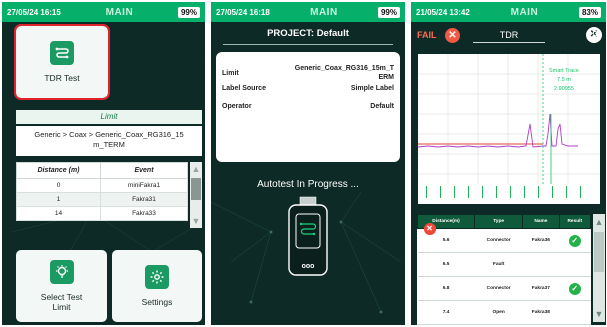 Image resolution: width=607 pixels, height=327 pixels. I want to click on table-row: 1 Fakra31, so click(102, 199).